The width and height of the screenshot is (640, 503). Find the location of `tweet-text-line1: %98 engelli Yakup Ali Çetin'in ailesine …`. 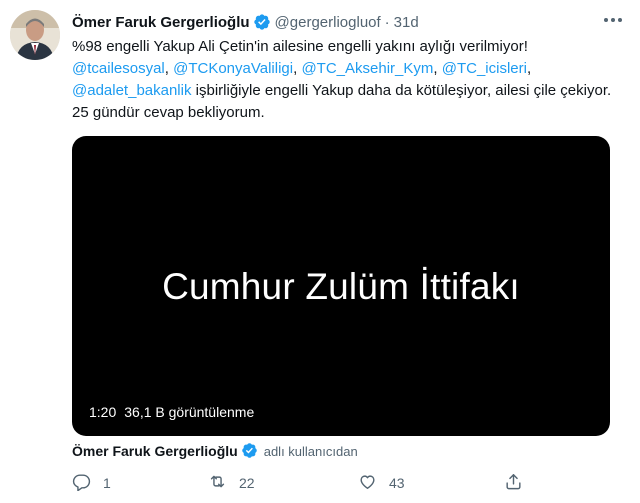

tweet-text-line1: %98 engelli Yakup Ali Çetin'in ailesine … is located at coordinates (300, 46).